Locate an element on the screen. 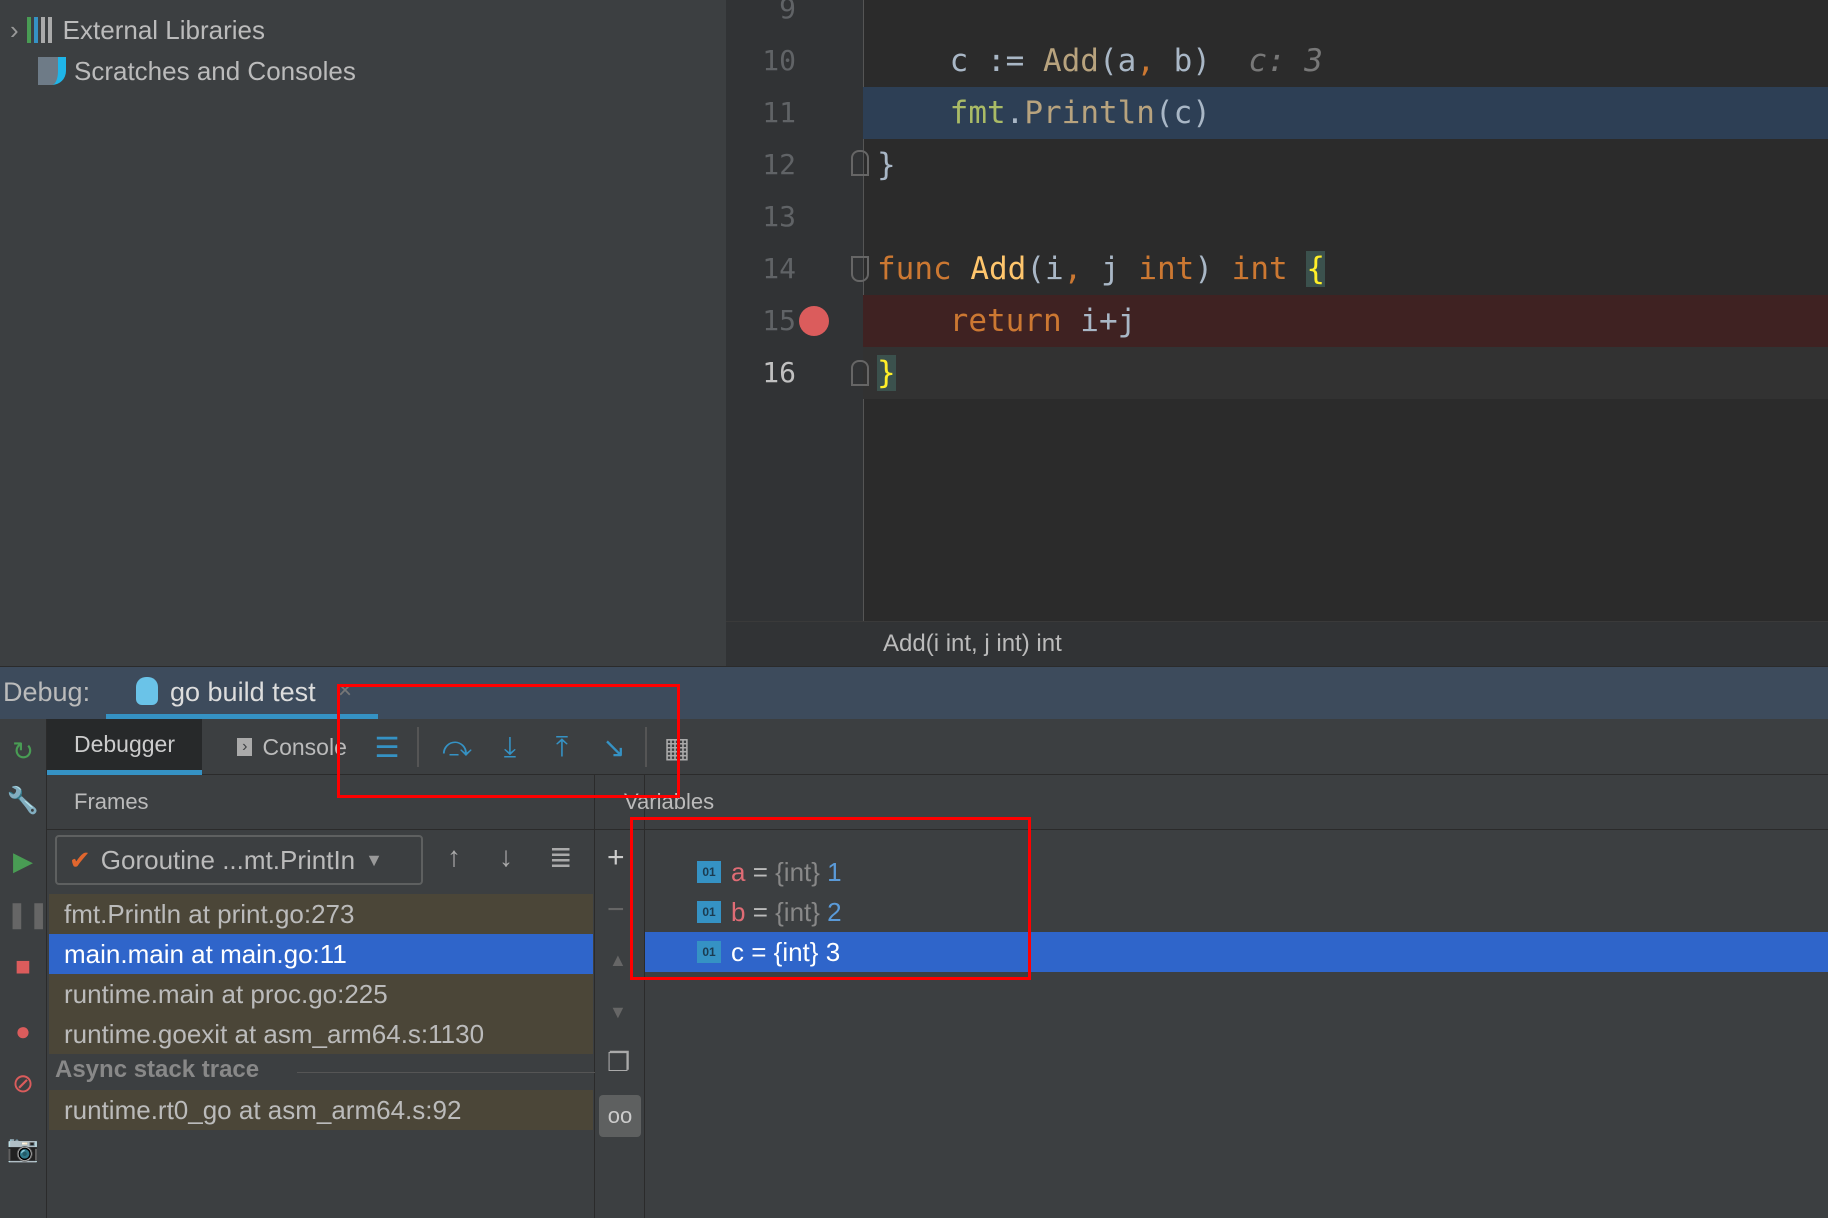 This screenshot has width=1828, height=1218. watches-glasses-icon: oo is located at coordinates (620, 1116).